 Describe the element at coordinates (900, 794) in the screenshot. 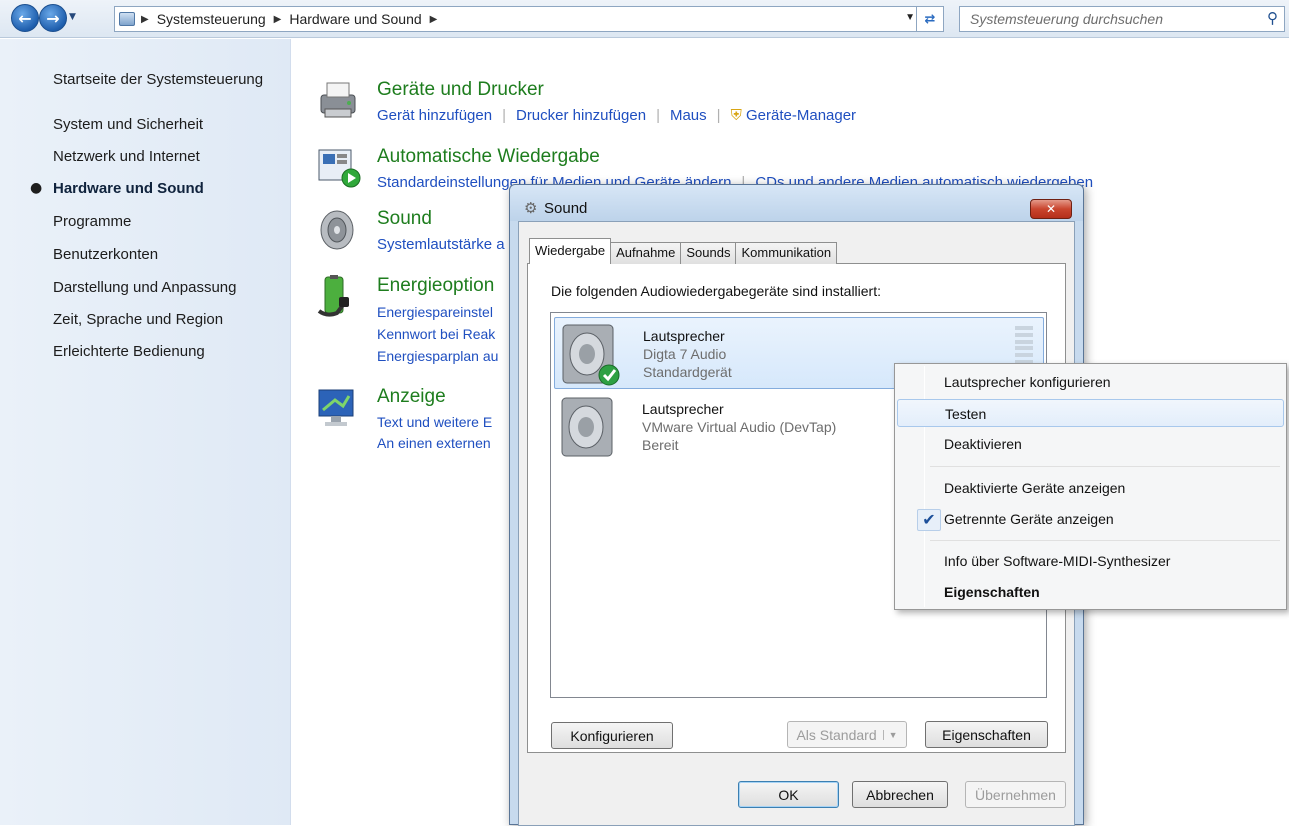

I see `cancel-button: Abbrechen` at that location.